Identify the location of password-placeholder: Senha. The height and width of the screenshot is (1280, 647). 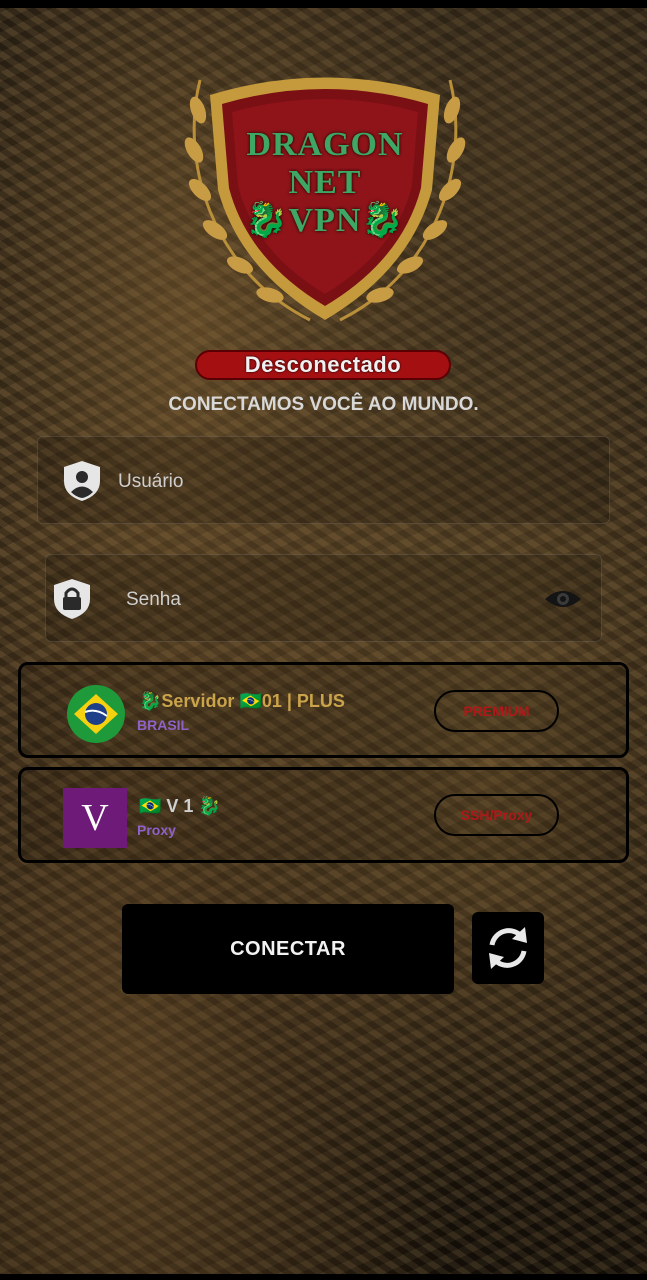
(153, 599).